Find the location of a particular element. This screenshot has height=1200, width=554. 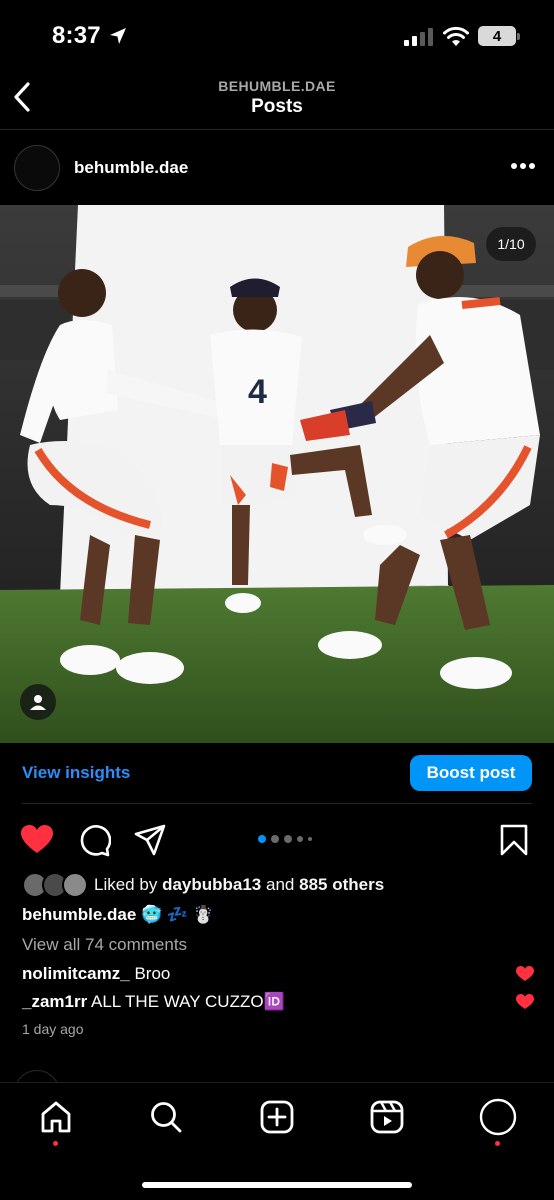

liker-avatar is located at coordinates (75, 885).